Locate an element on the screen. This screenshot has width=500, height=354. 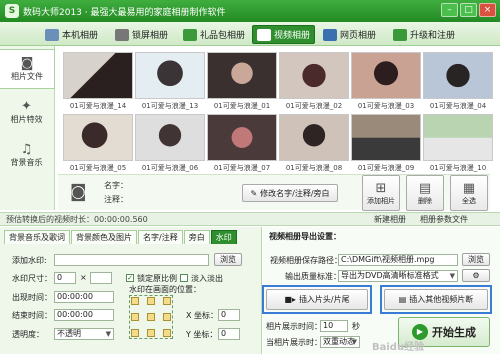
tab-local-album: 本机相册 is located at coordinates (71, 34).